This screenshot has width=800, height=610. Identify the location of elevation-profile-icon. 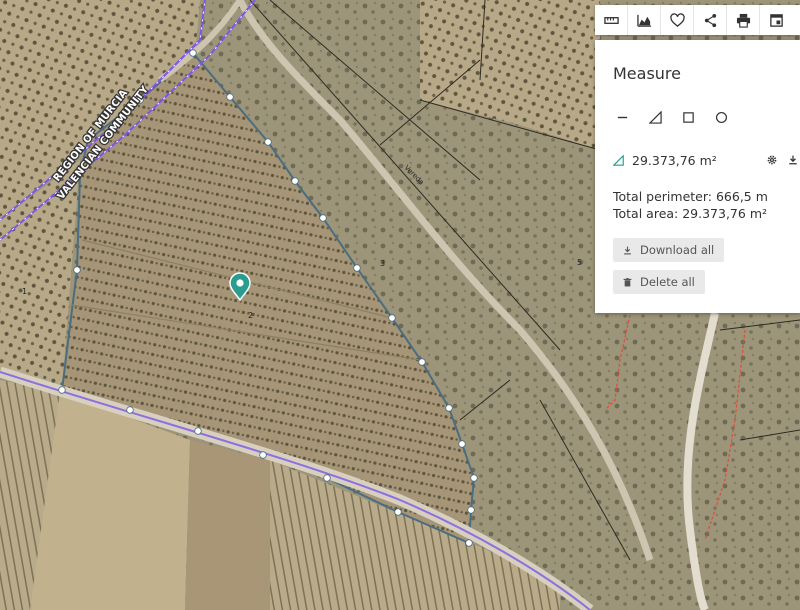
(644, 20).